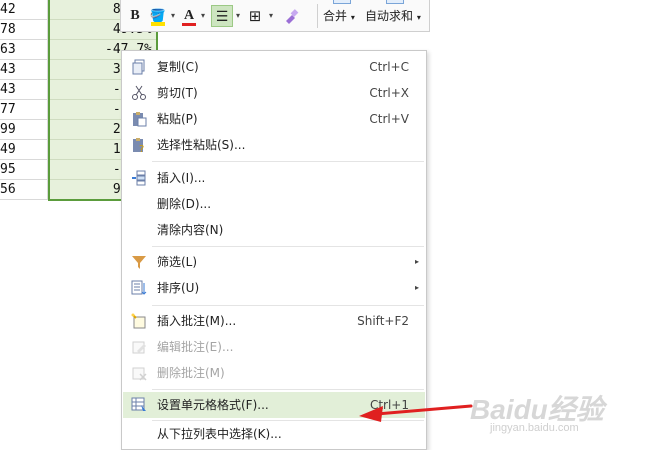  I want to click on font-color-icon: A, so click(189, 15).